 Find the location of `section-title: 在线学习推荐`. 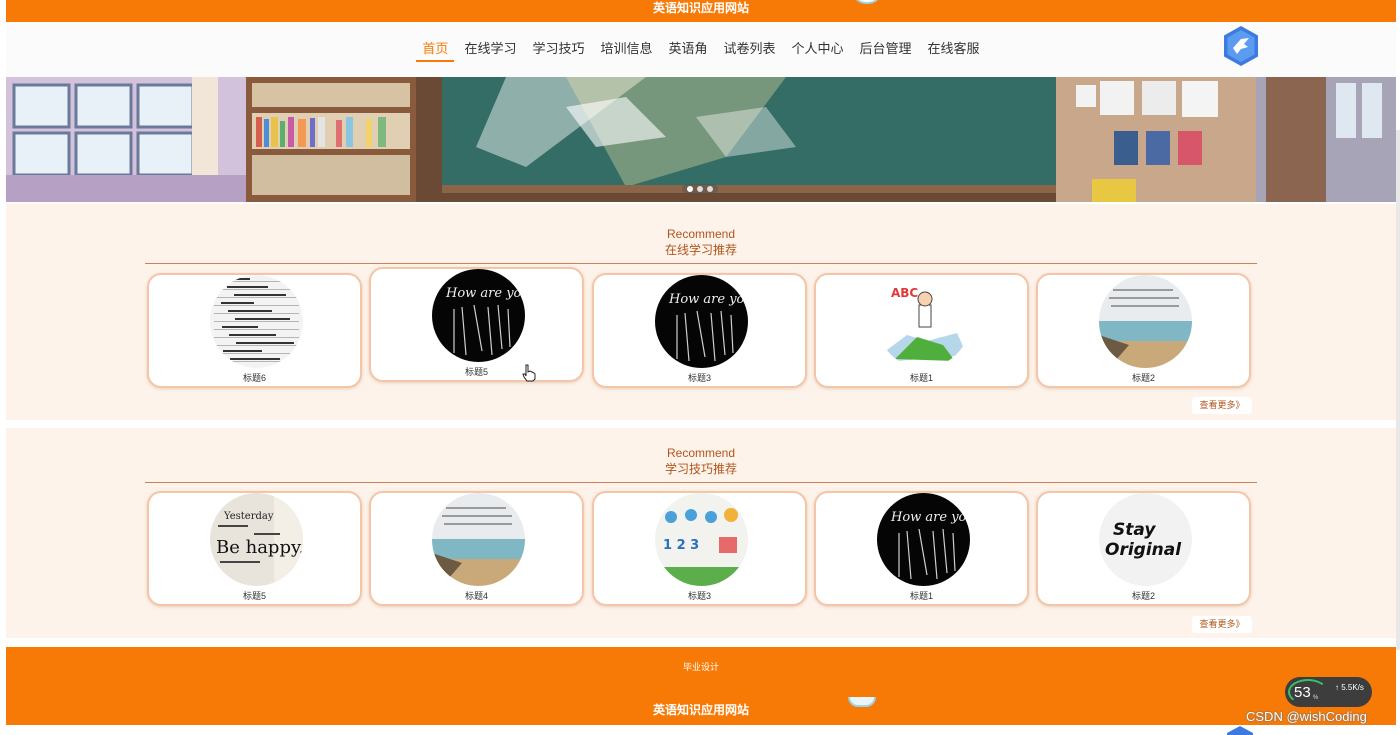

section-title: 在线学习推荐 is located at coordinates (700, 250).